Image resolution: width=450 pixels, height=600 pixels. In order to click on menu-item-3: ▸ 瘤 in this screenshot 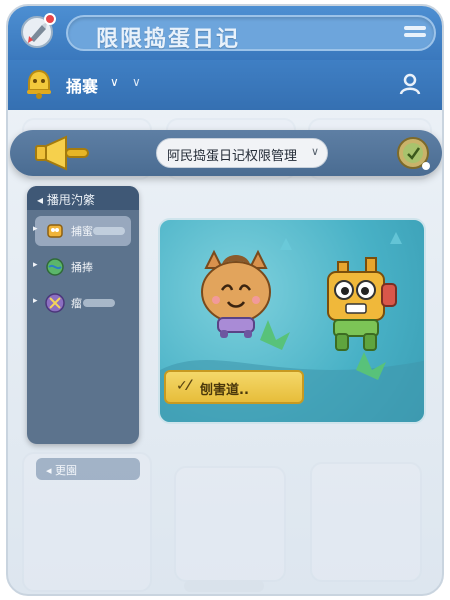, I will do `click(82, 303)`.